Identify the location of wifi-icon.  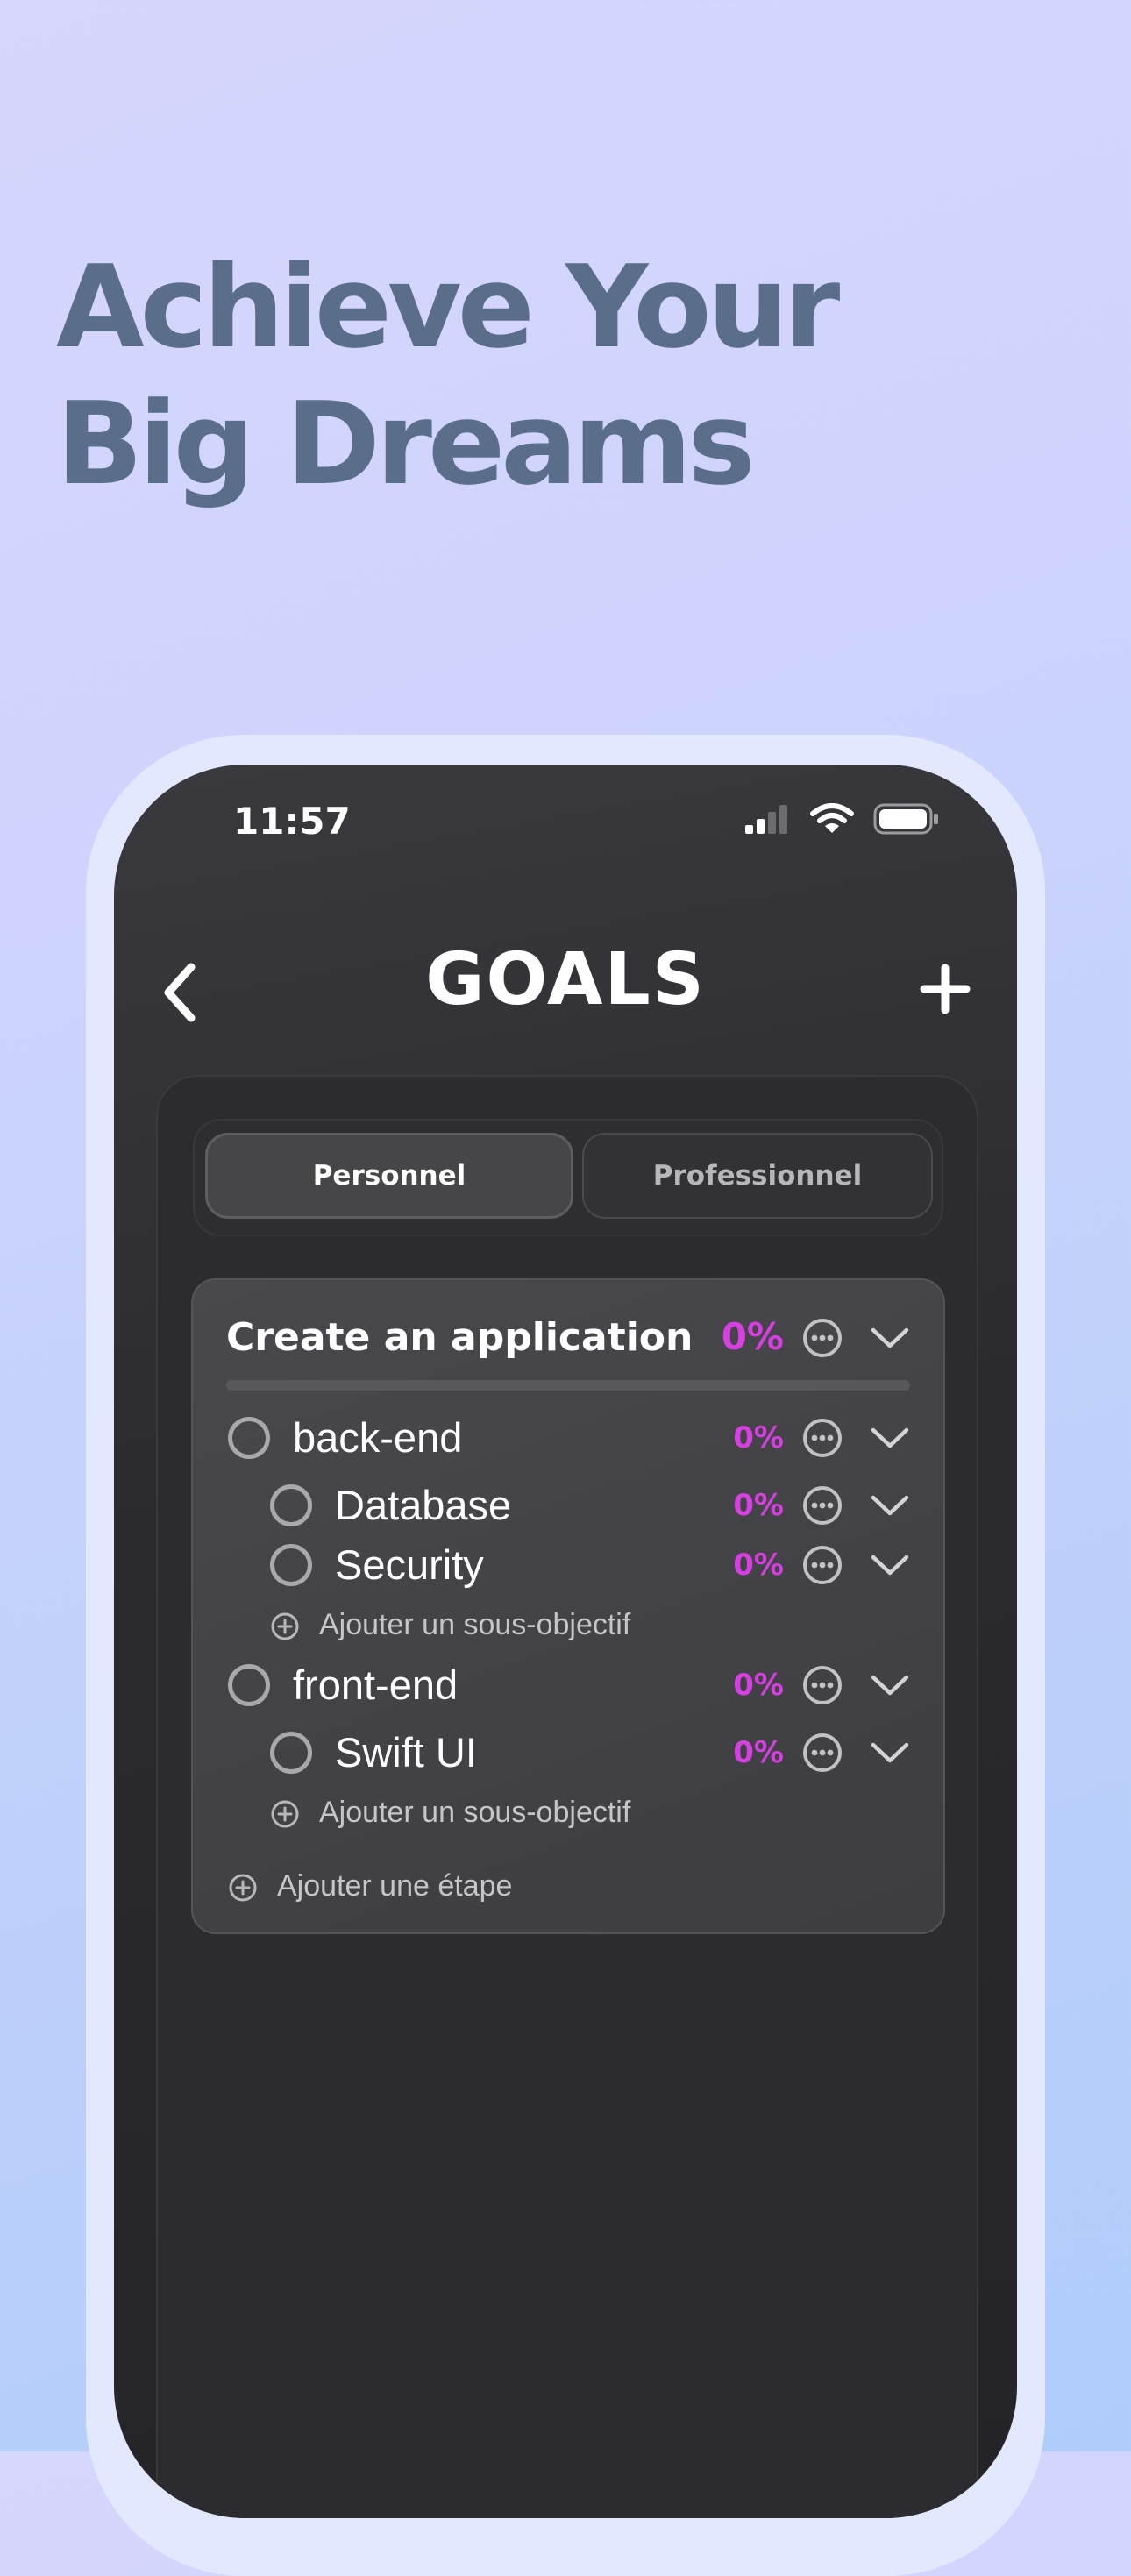
(832, 818).